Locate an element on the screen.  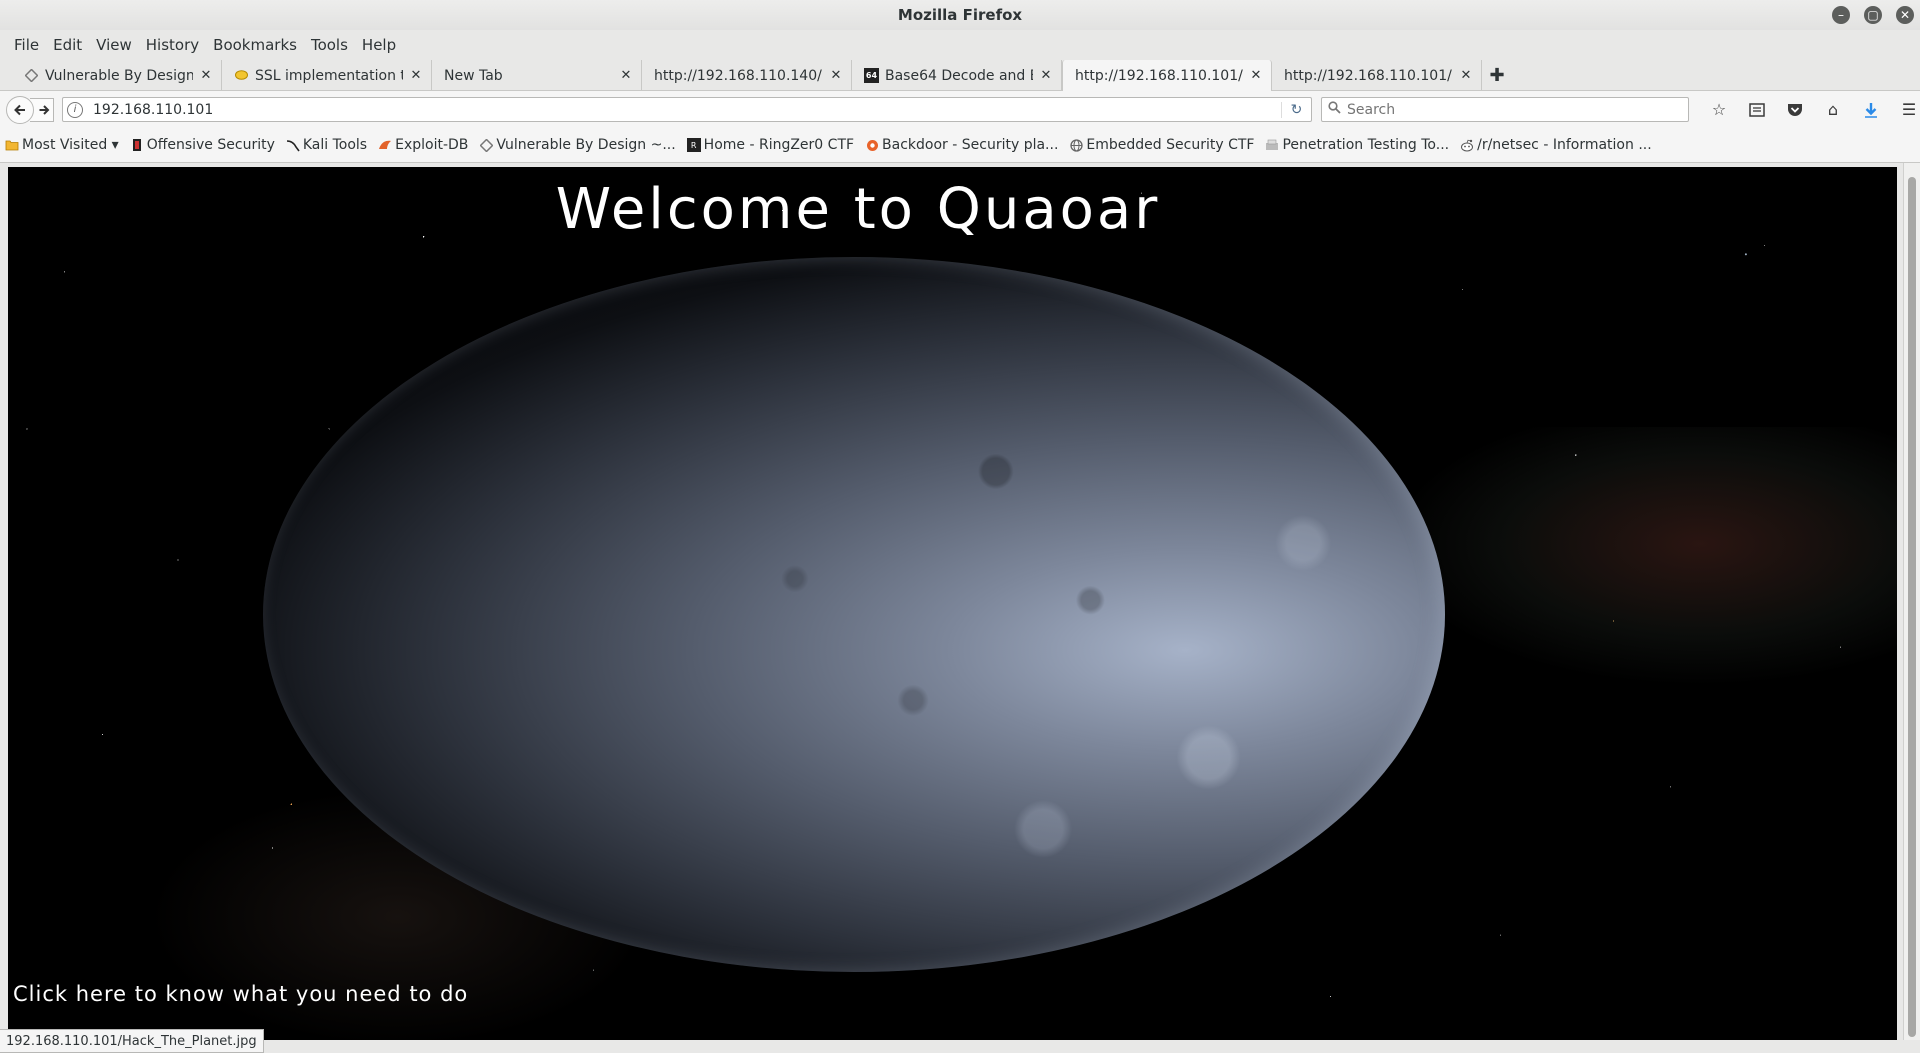
exploitdb-icon is located at coordinates (385, 145).